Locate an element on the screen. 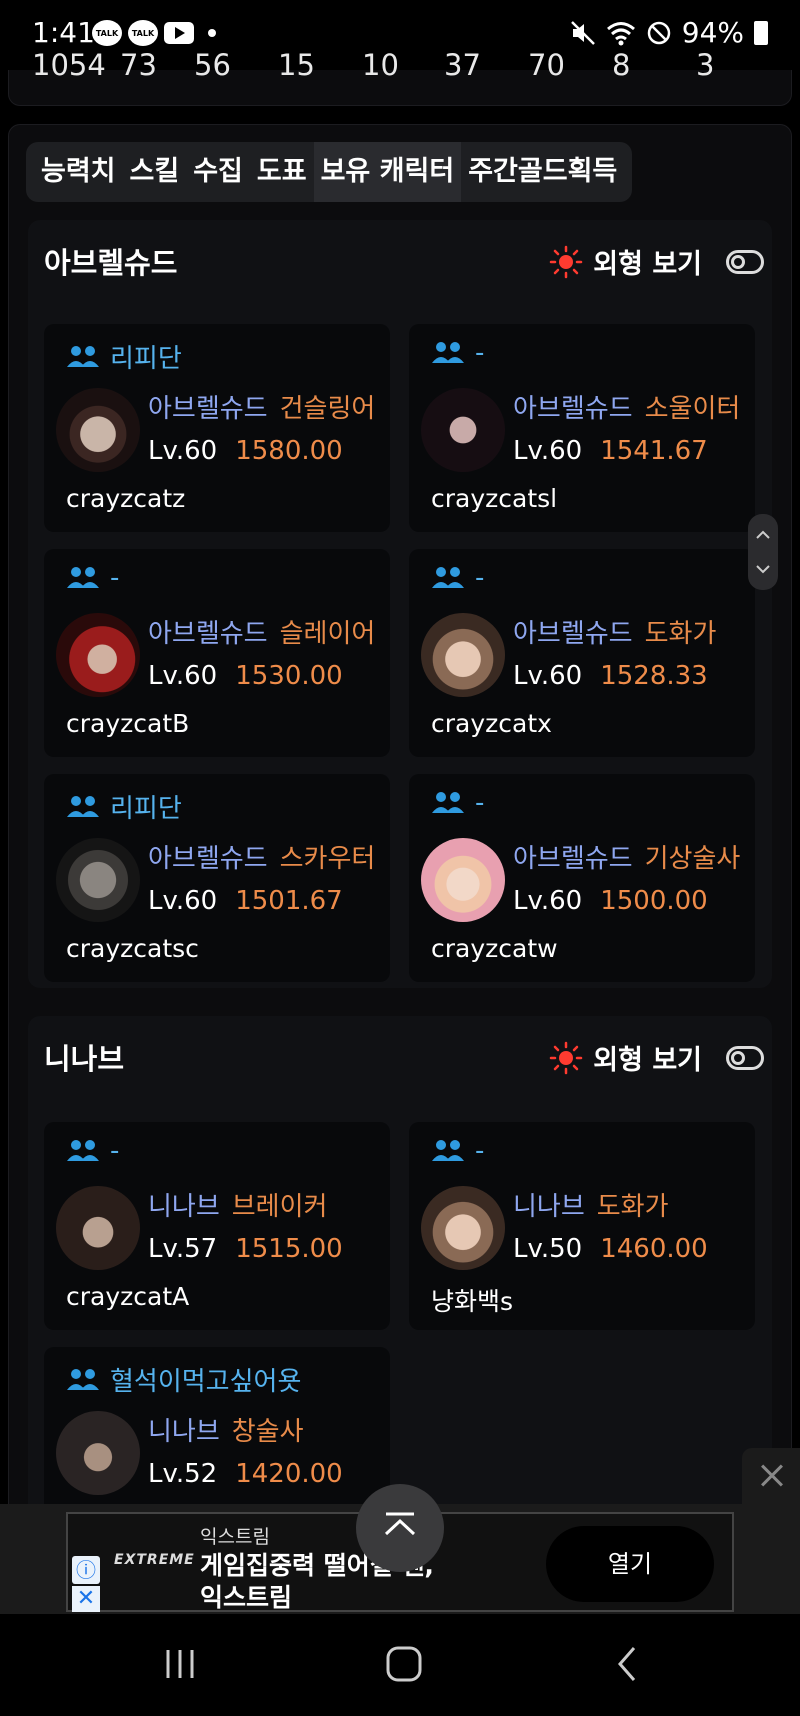 Image resolution: width=800 pixels, height=1716 pixels. tab-weekly-gold: 주간골드획득 is located at coordinates (542, 172).